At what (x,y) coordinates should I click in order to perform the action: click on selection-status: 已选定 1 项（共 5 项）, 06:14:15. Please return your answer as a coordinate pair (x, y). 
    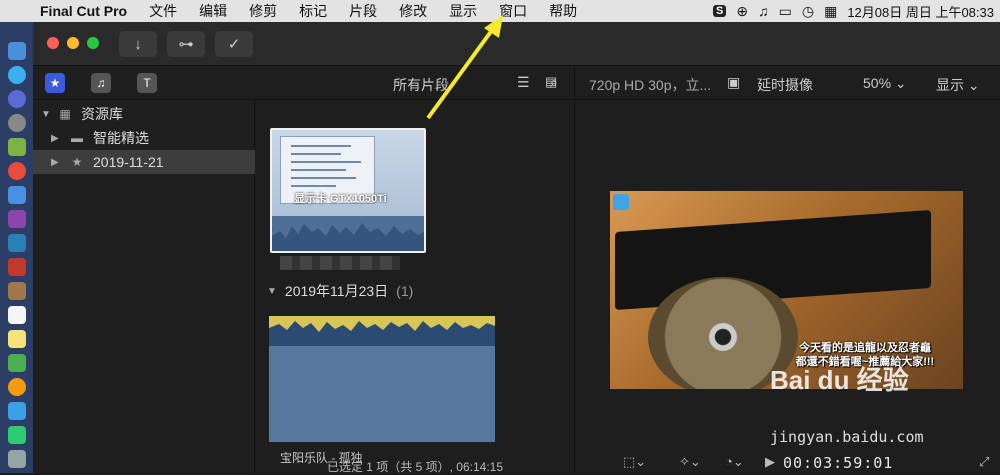
    Looking at the image, I should click on (415, 467).